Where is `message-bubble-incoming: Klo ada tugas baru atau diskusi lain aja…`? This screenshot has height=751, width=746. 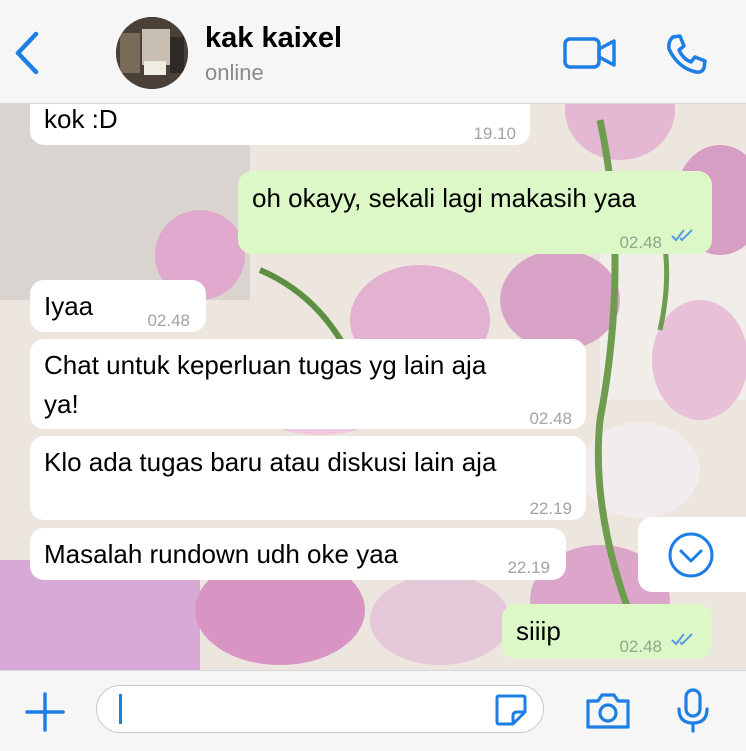
message-bubble-incoming: Klo ada tugas baru atau diskusi lain aja… is located at coordinates (308, 478).